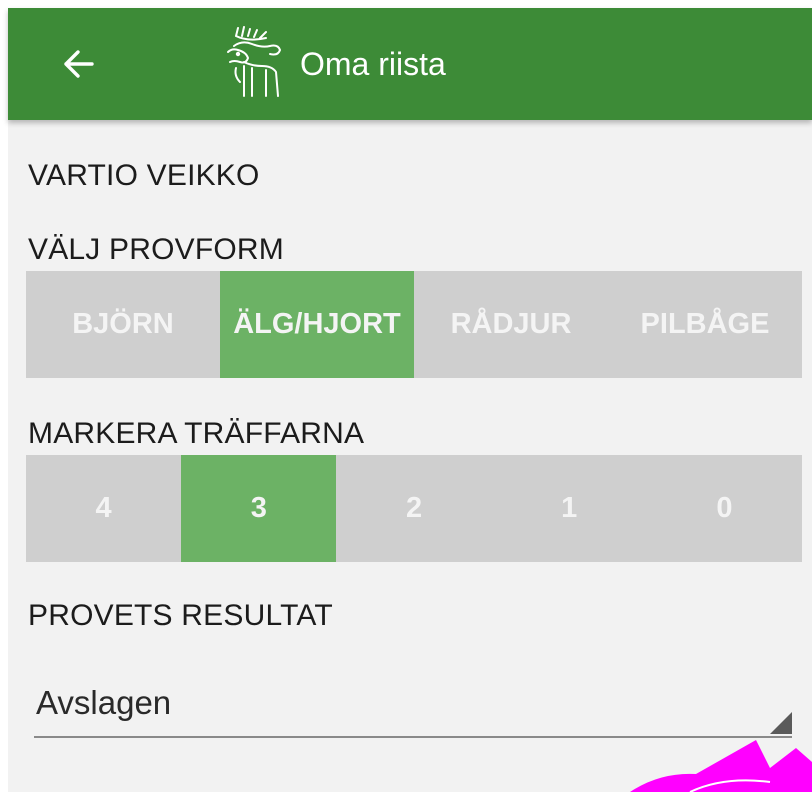  Describe the element at coordinates (569, 508) in the screenshot. I see `hits-option-1: 1` at that location.